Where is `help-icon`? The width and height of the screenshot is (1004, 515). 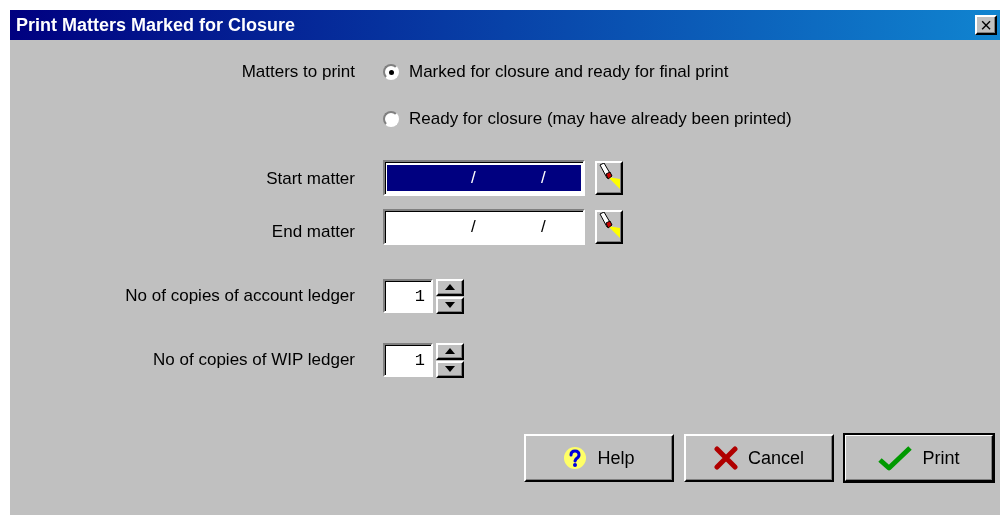 help-icon is located at coordinates (575, 458).